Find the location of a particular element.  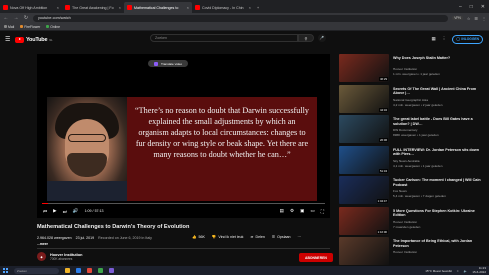

maximize-icon: □ is located at coordinates (471, 7).